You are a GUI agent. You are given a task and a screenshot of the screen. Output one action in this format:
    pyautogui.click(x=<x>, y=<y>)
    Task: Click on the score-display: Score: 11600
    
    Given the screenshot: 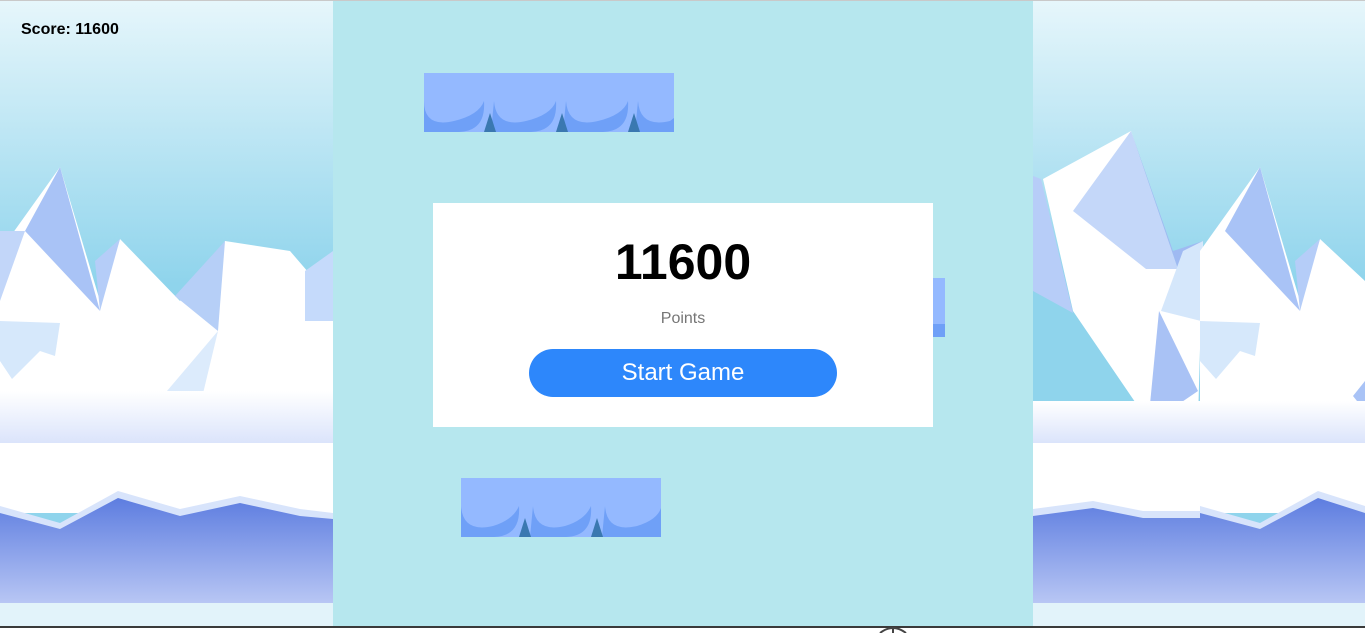 What is the action you would take?
    pyautogui.click(x=70, y=30)
    